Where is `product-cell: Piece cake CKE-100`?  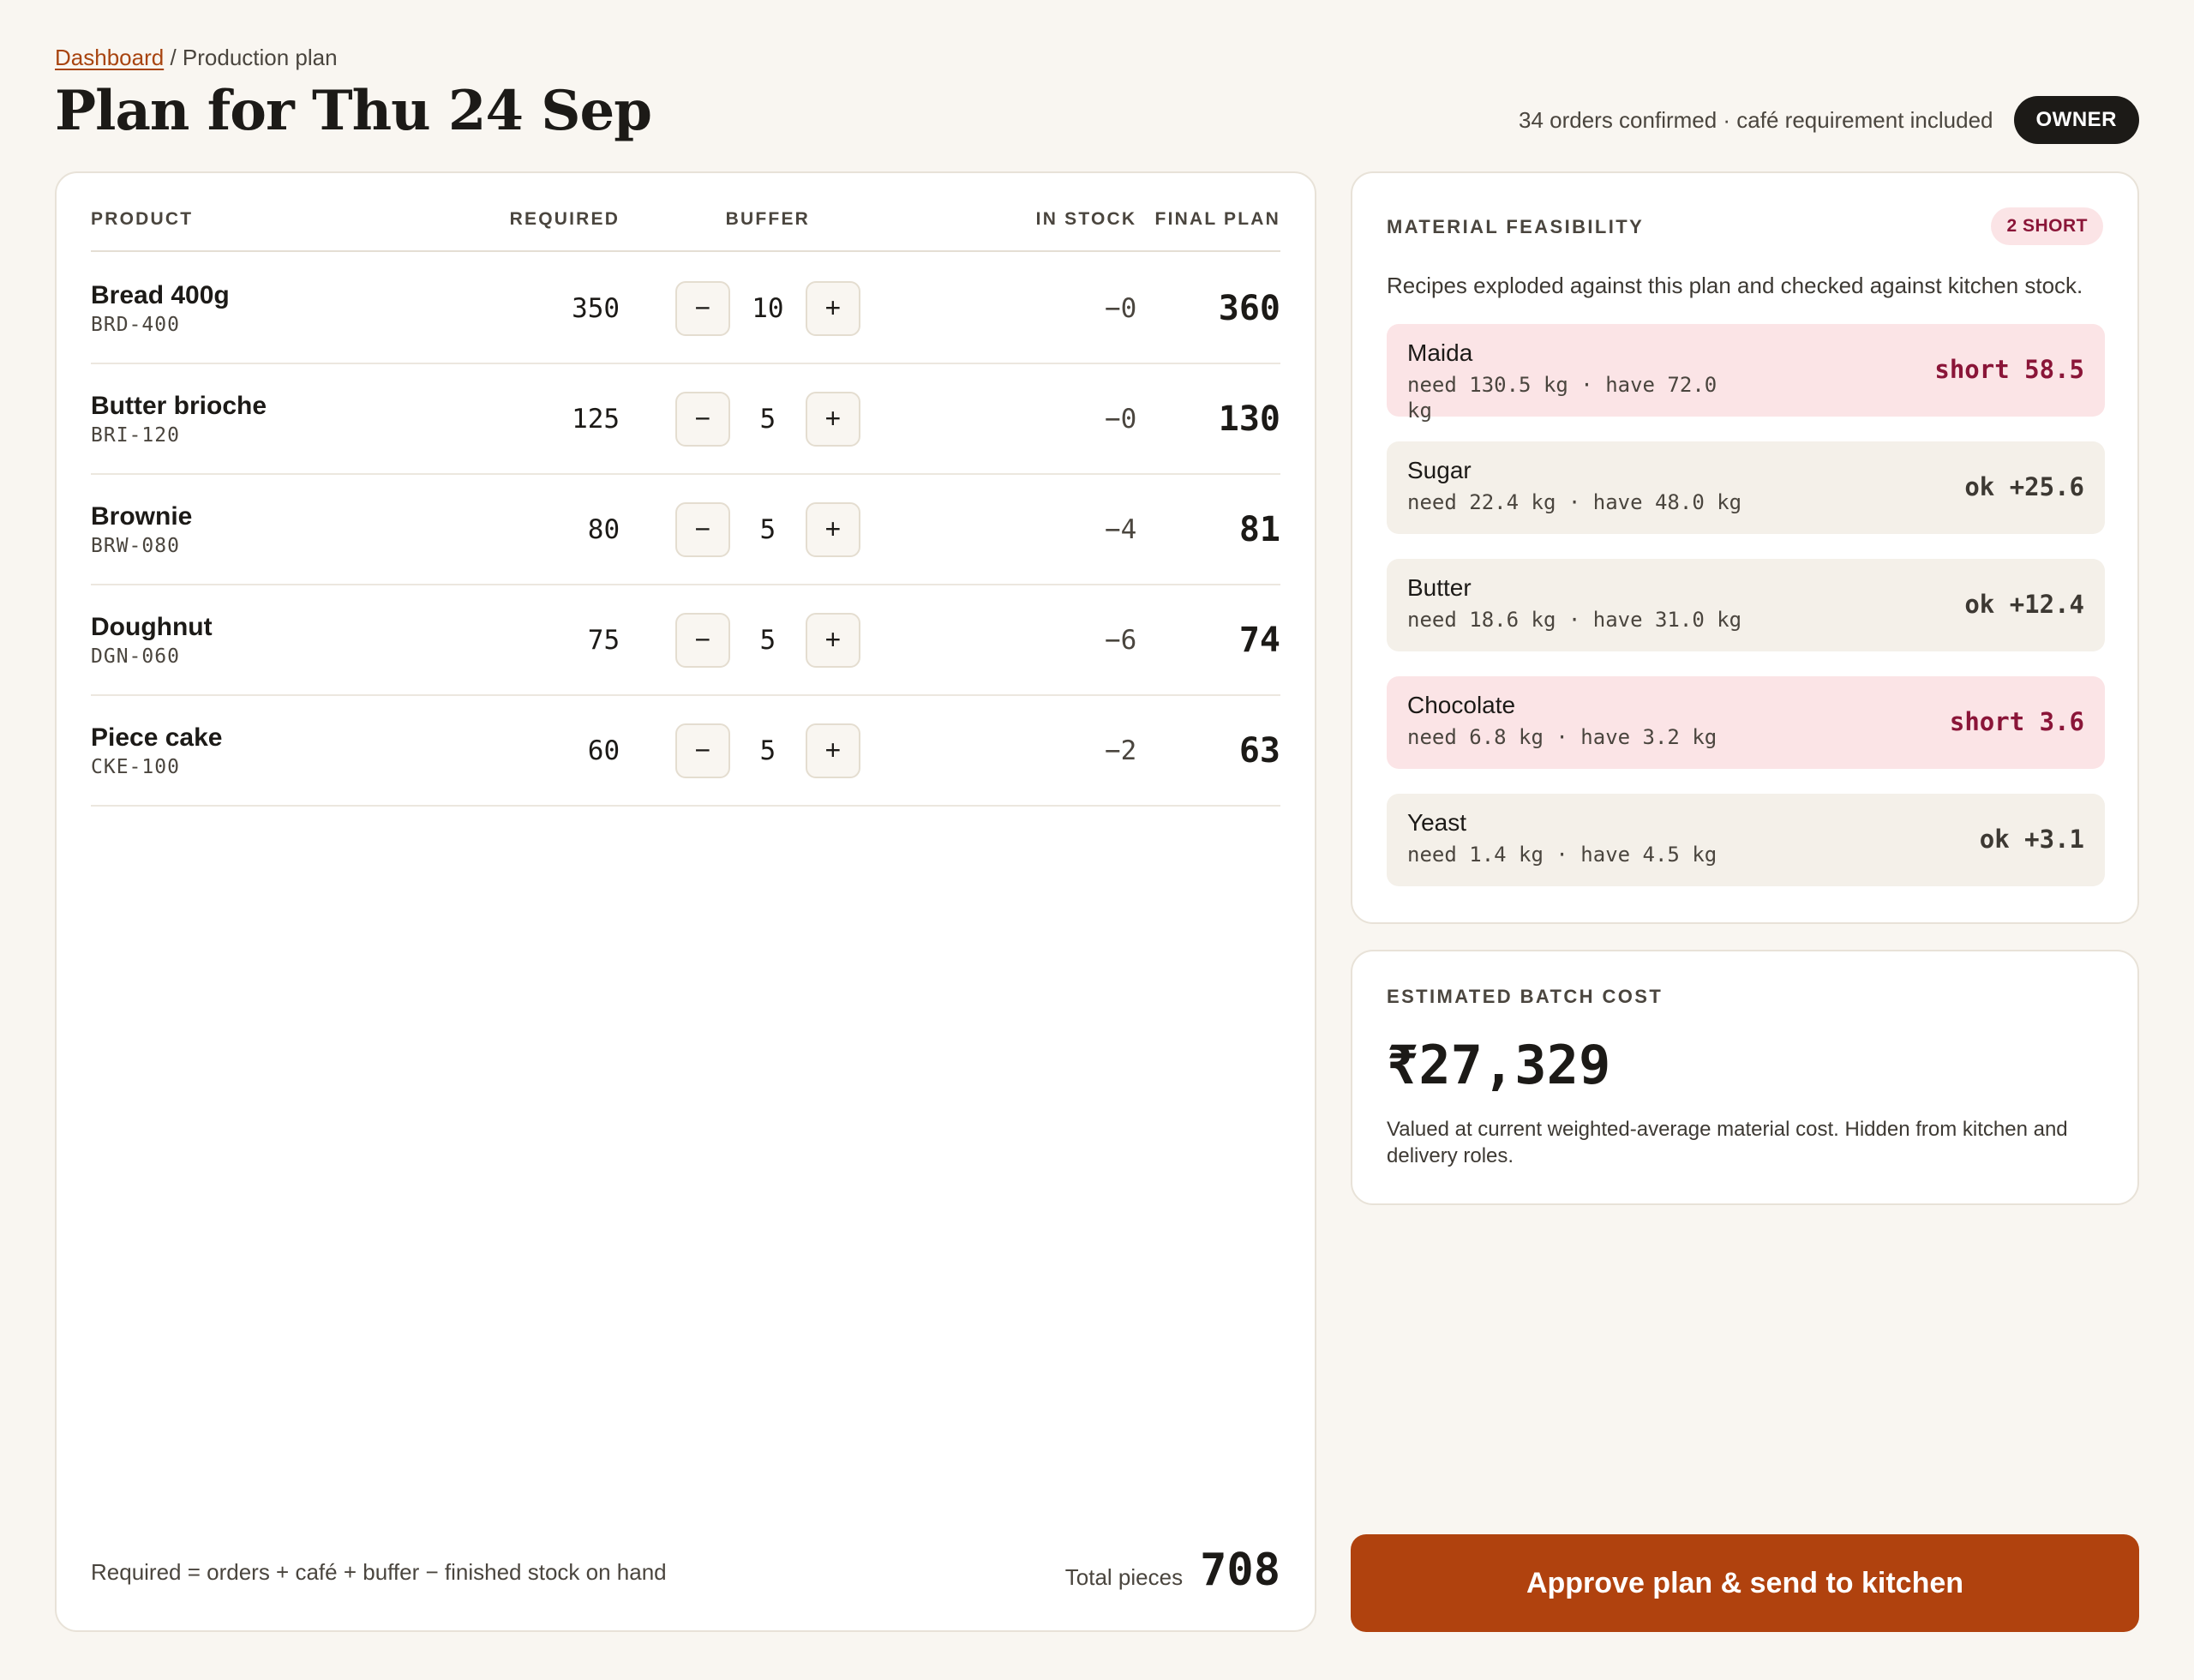 product-cell: Piece cake CKE-100 is located at coordinates (279, 750).